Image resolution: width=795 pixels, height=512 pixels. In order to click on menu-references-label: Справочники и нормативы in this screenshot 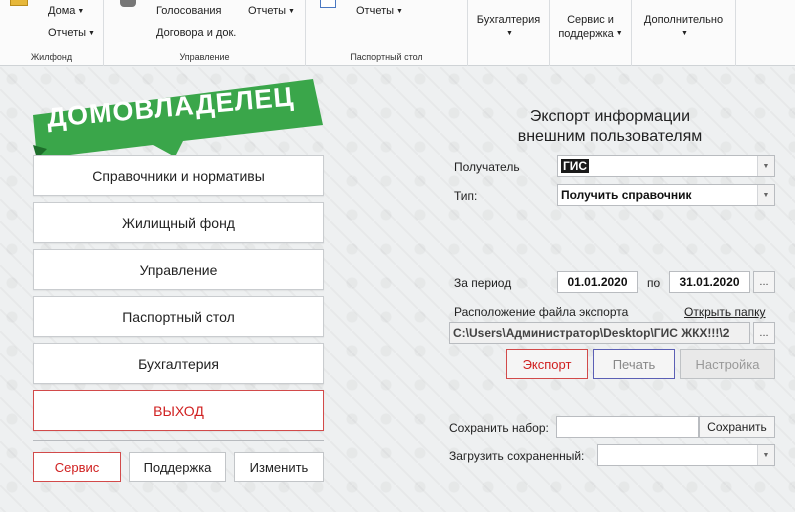, I will do `click(178, 175)`.